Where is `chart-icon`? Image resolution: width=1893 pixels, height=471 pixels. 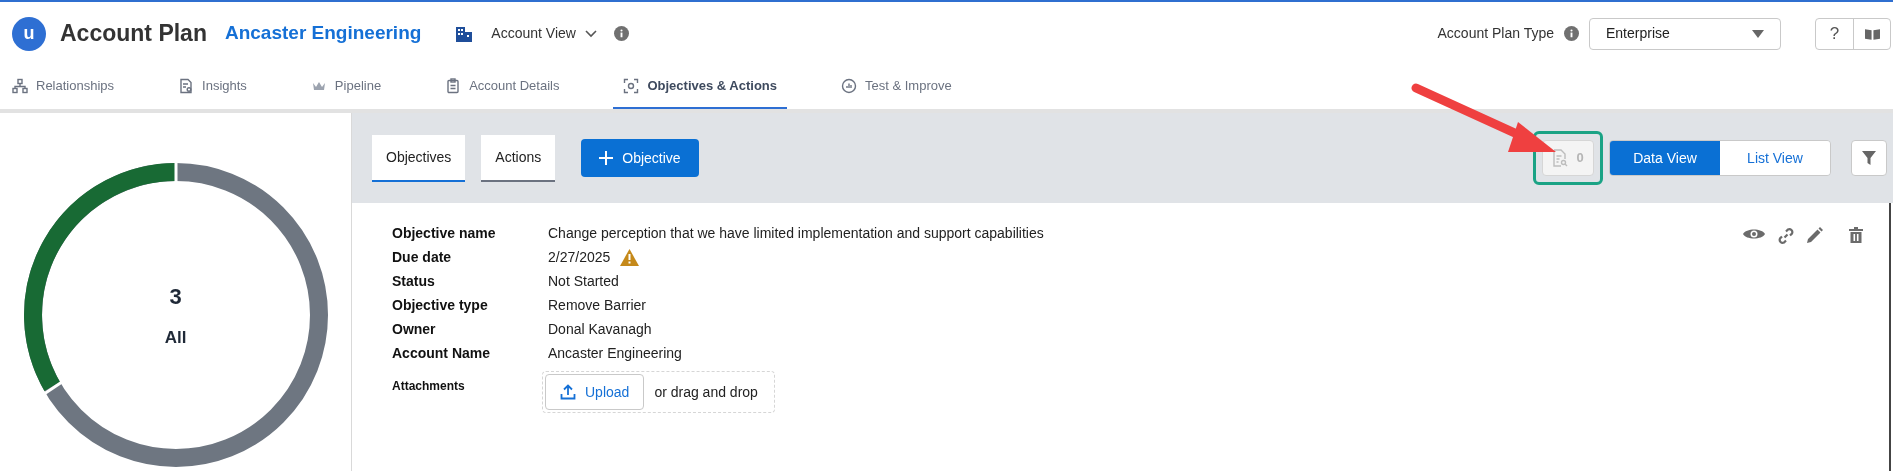 chart-icon is located at coordinates (849, 86).